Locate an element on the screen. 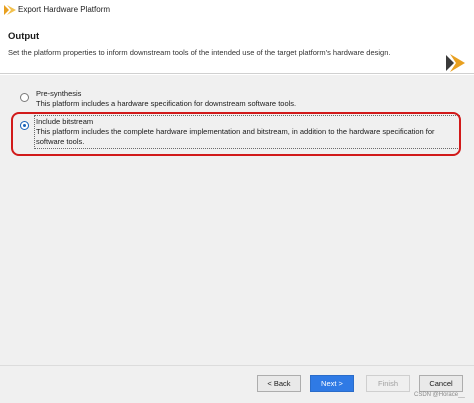 This screenshot has height=403, width=474. watermark: CSDN @Horace__ is located at coordinates (439, 395).